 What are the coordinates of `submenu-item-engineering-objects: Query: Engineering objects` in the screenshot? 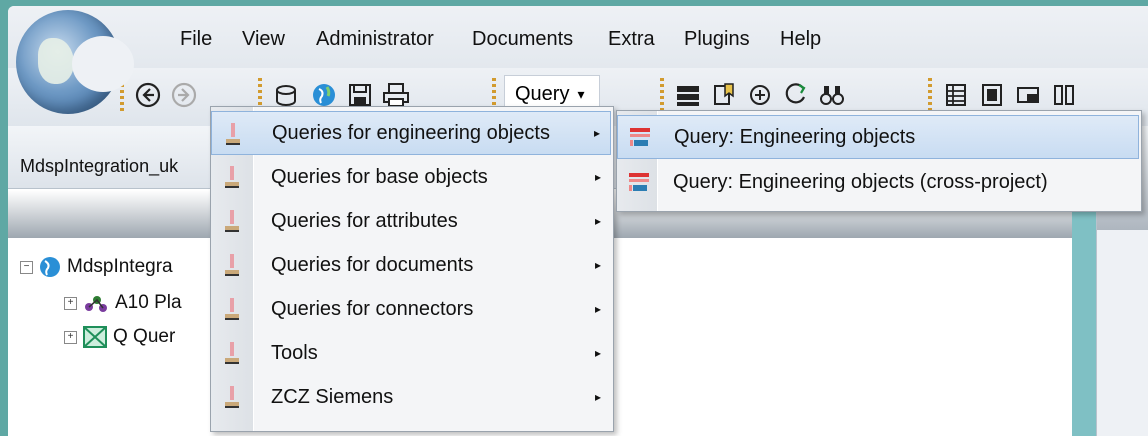 It's located at (878, 137).